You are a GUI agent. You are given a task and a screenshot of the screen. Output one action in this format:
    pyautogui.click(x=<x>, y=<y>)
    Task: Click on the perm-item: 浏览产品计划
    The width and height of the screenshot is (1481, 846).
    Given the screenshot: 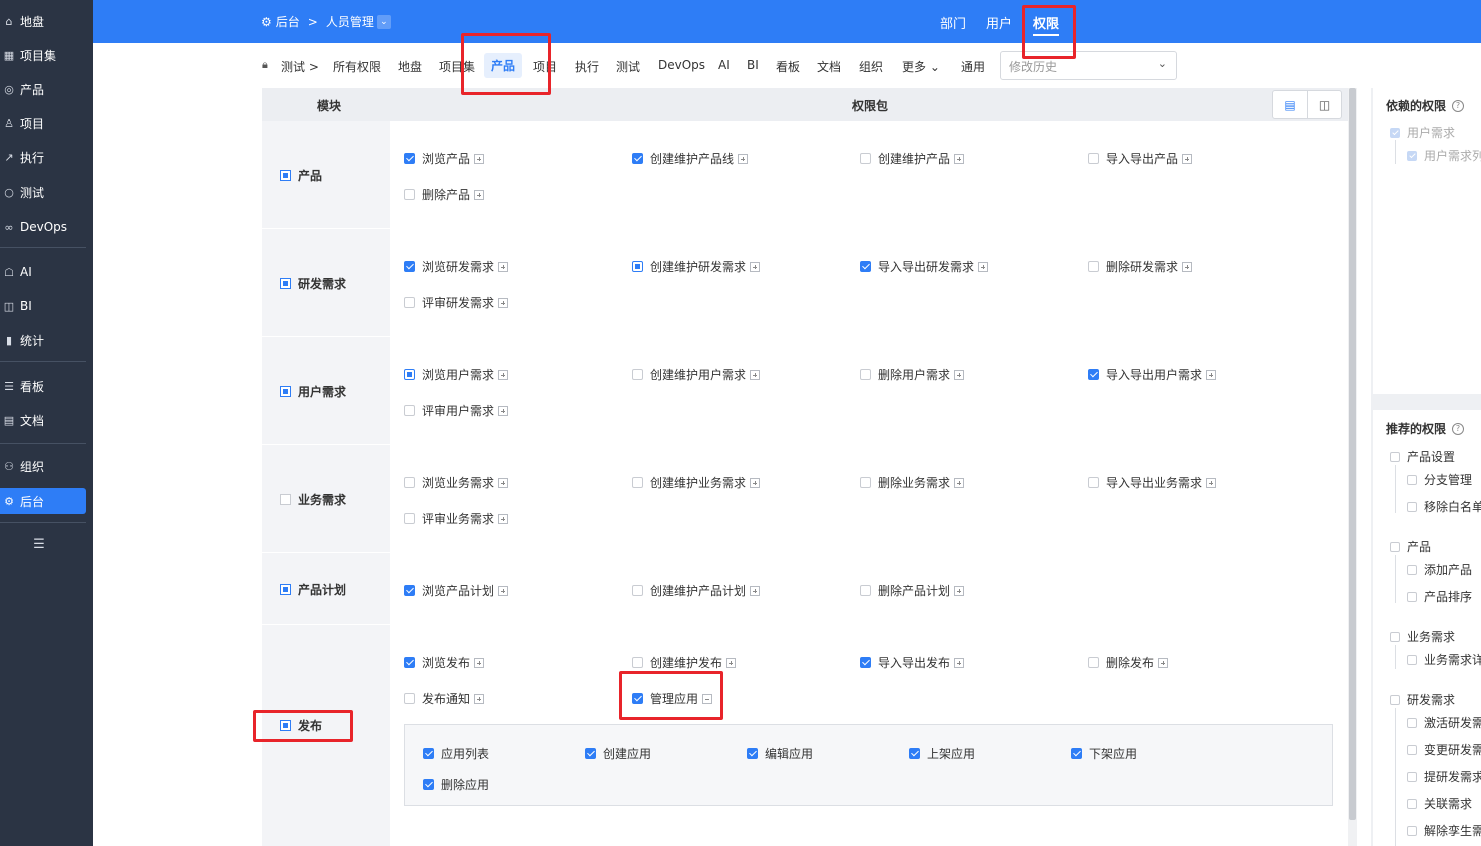 What is the action you would take?
    pyautogui.click(x=456, y=590)
    